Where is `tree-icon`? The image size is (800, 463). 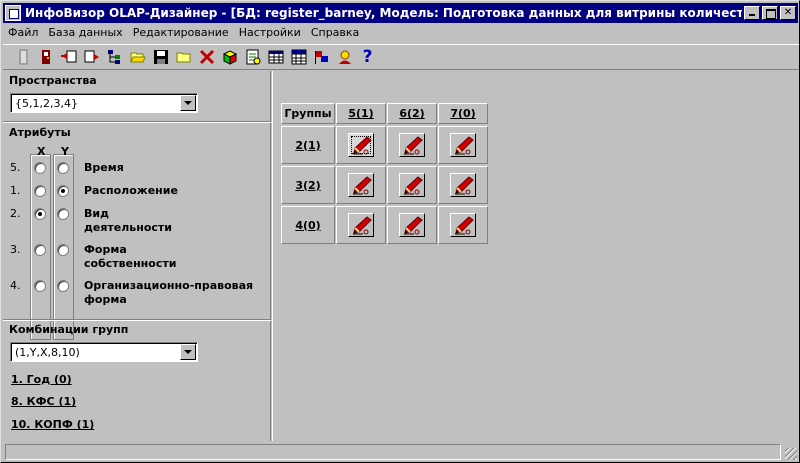
tree-icon is located at coordinates (114, 57).